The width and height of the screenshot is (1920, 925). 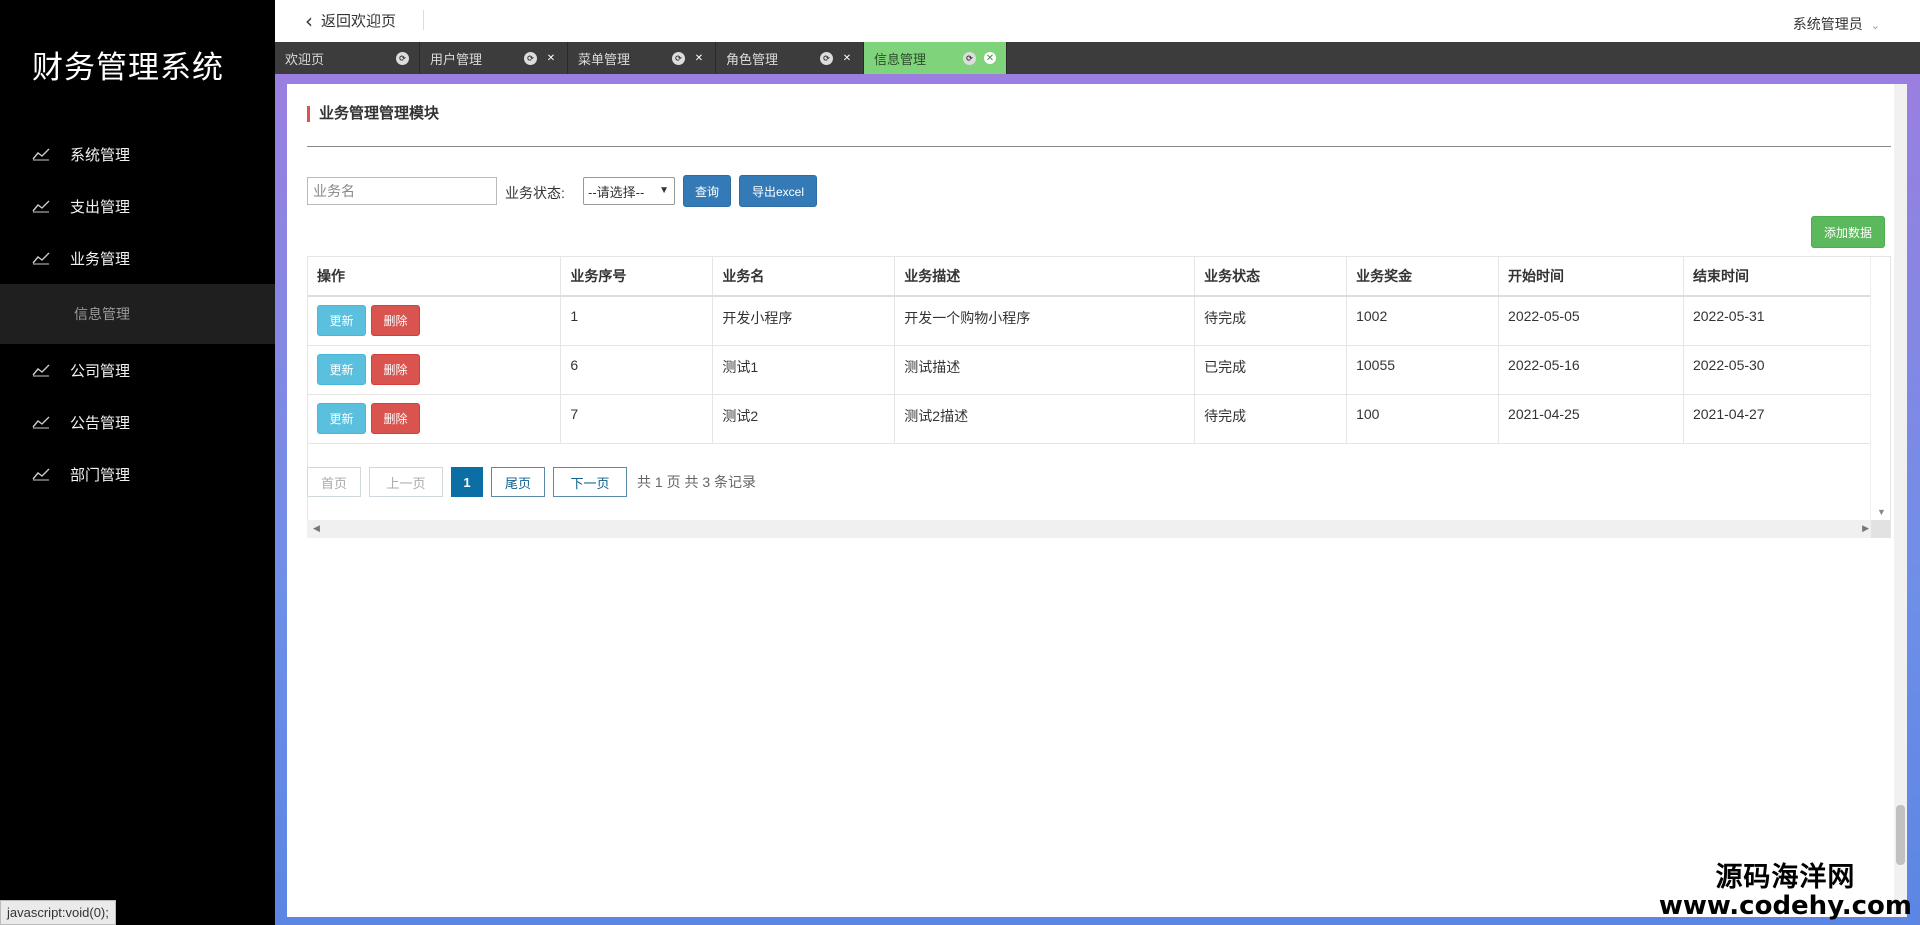 I want to click on cell-bonus: 1002, so click(x=1423, y=321).